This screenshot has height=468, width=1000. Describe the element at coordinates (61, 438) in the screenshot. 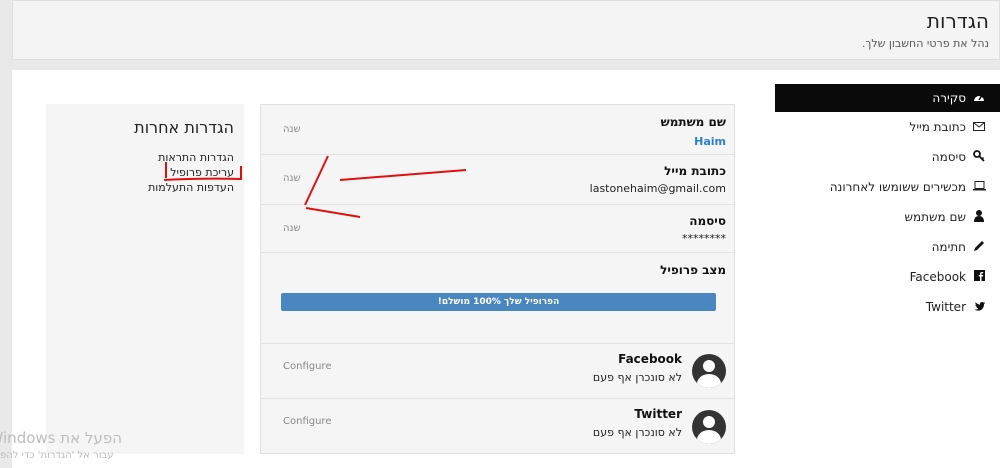

I see `activation-watermark-title: הפעל את Windows` at that location.